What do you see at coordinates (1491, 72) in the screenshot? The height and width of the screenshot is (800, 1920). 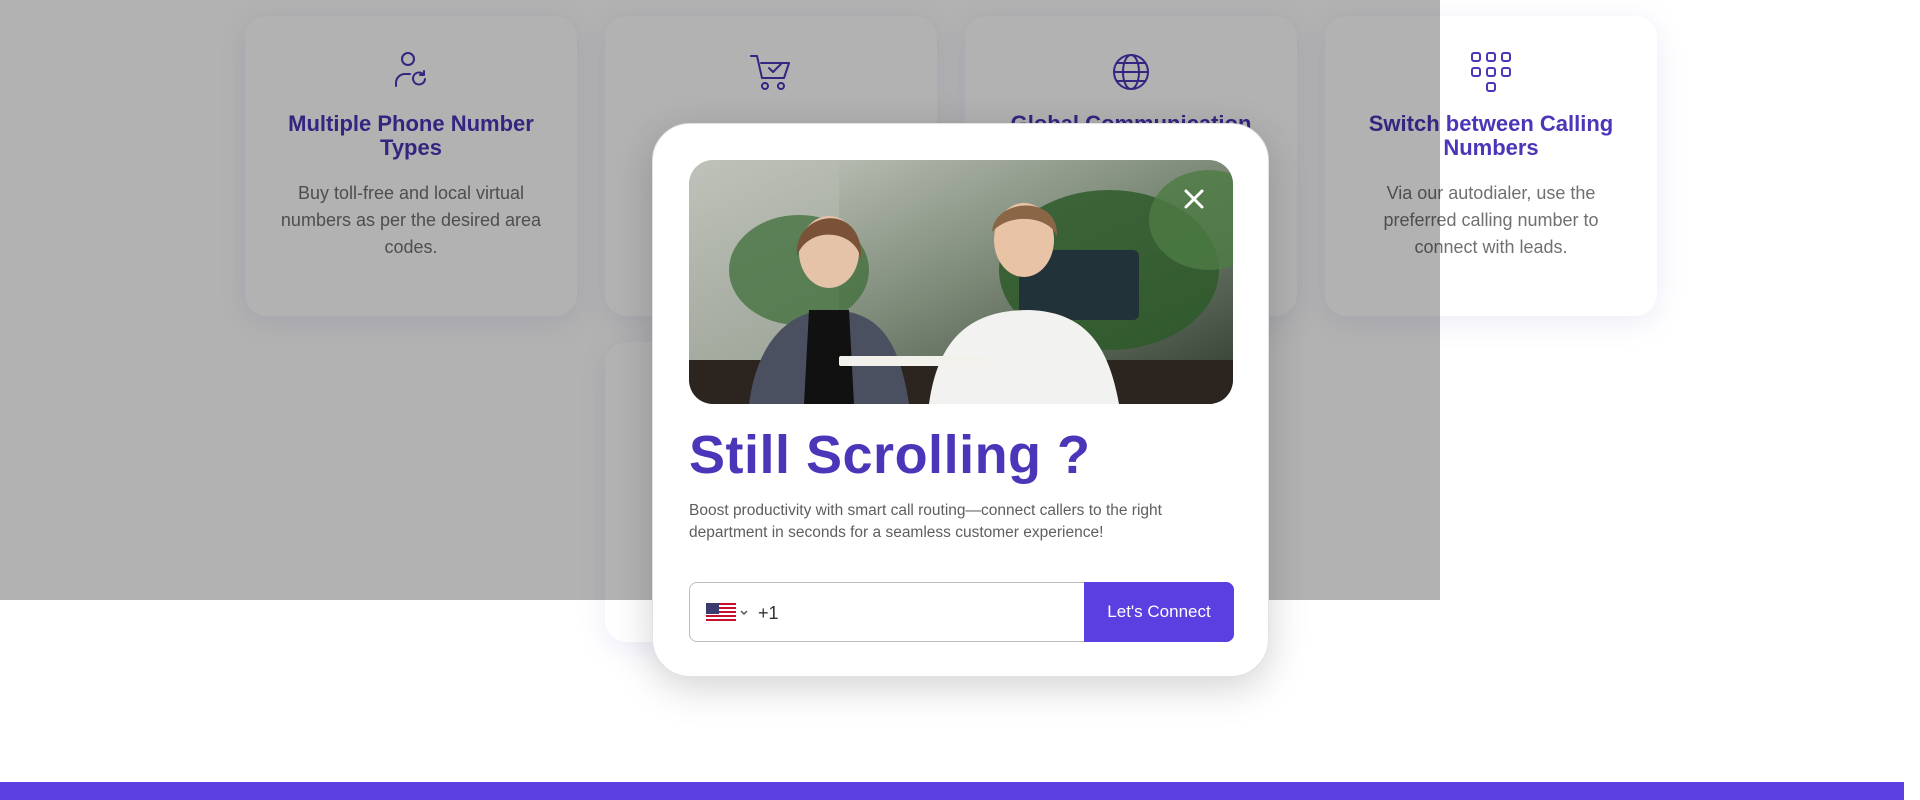 I see `dialpad-icon` at bounding box center [1491, 72].